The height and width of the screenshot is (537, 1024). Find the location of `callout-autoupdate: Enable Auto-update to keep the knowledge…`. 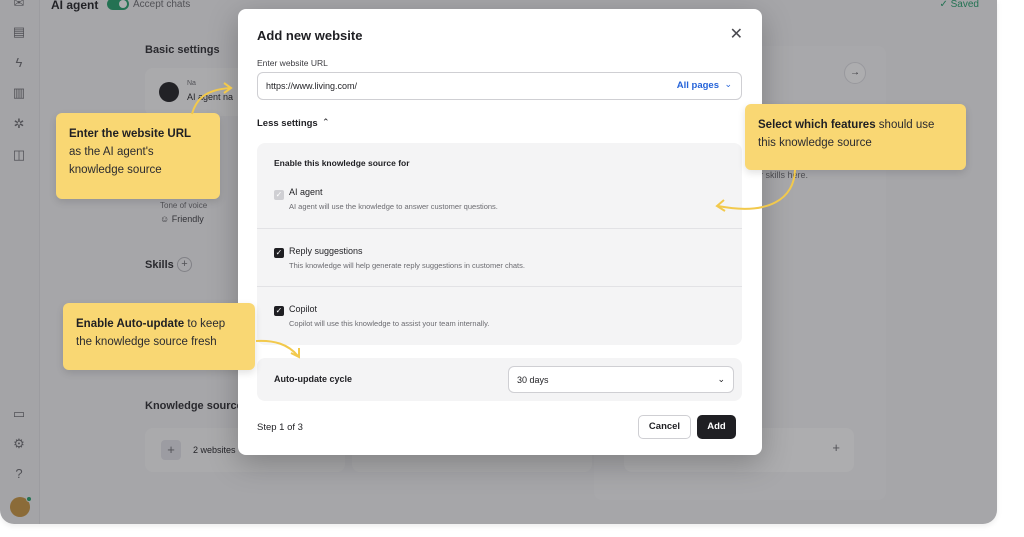

callout-autoupdate: Enable Auto-update to keep the knowledge… is located at coordinates (159, 336).